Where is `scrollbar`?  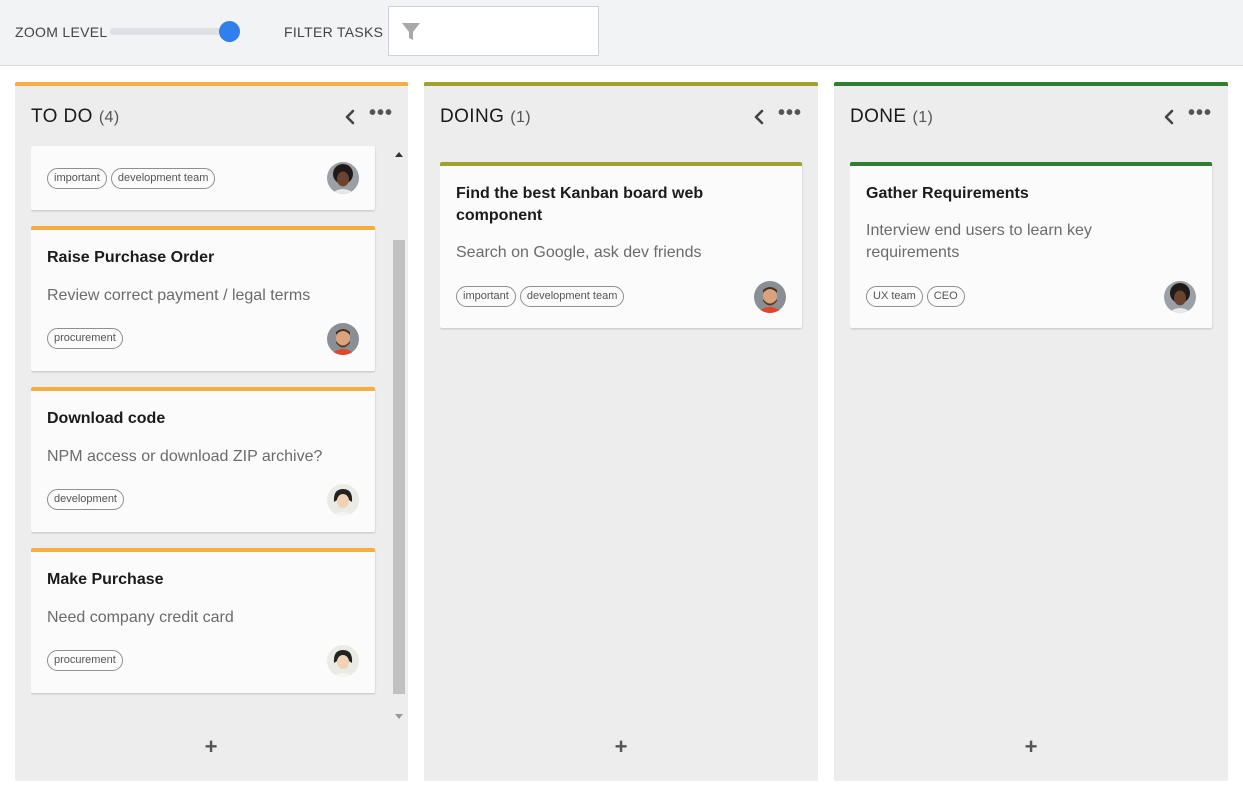
scrollbar is located at coordinates (399, 432).